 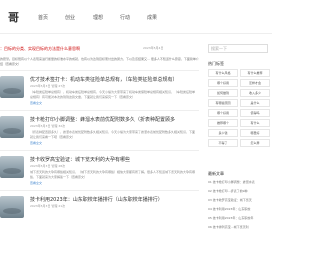 What do you see at coordinates (48, 166) in the screenshot?
I see `post-meta: 2023年5月3日 管理 28次` at bounding box center [48, 166].